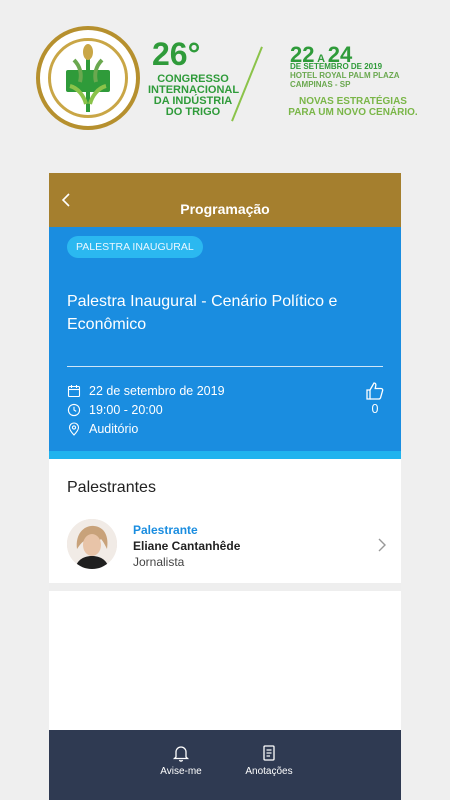 Image resolution: width=450 pixels, height=800 pixels. Describe the element at coordinates (165, 530) in the screenshot. I see `speaker-role: Palestrante` at that location.